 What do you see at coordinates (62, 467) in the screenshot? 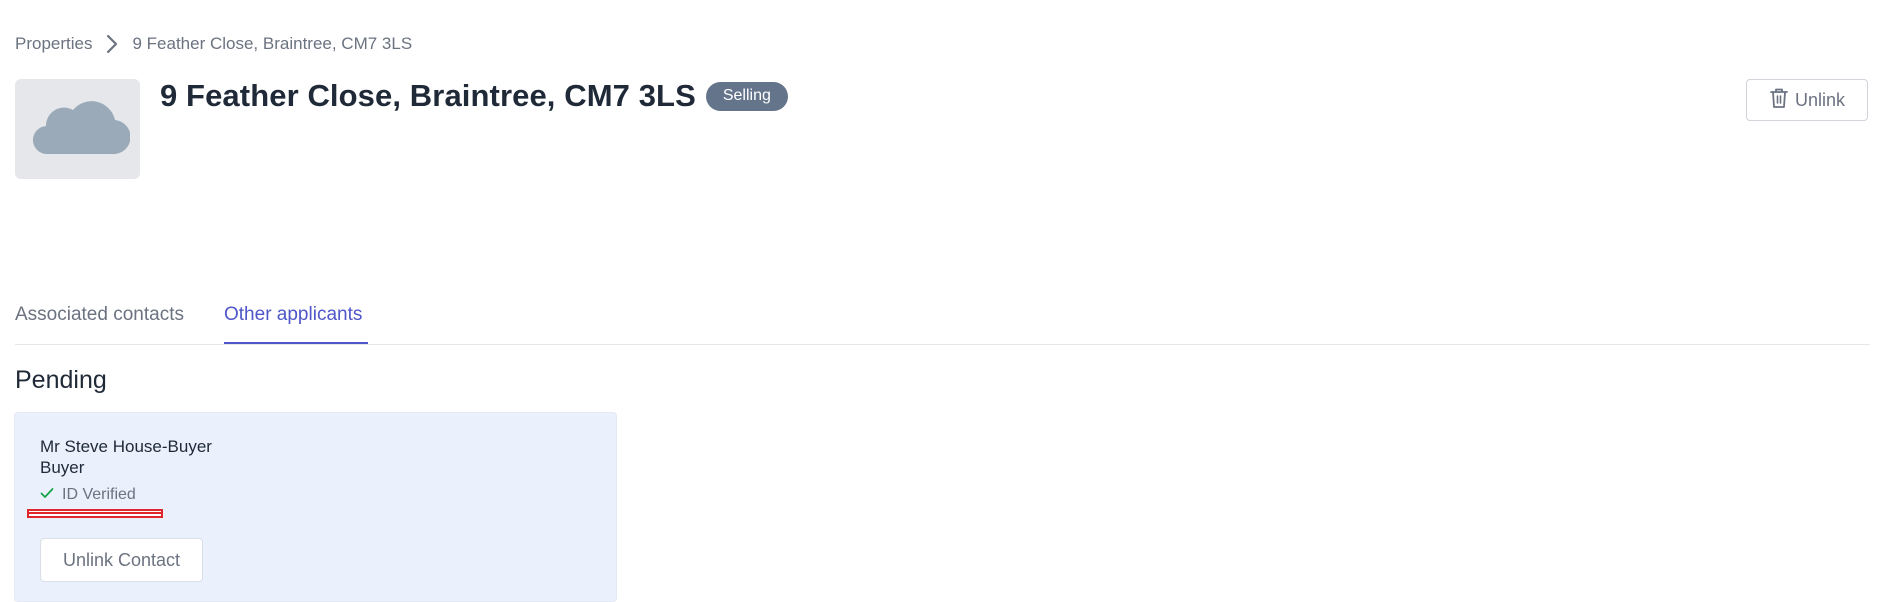
I see `contact-role: Buyer` at bounding box center [62, 467].